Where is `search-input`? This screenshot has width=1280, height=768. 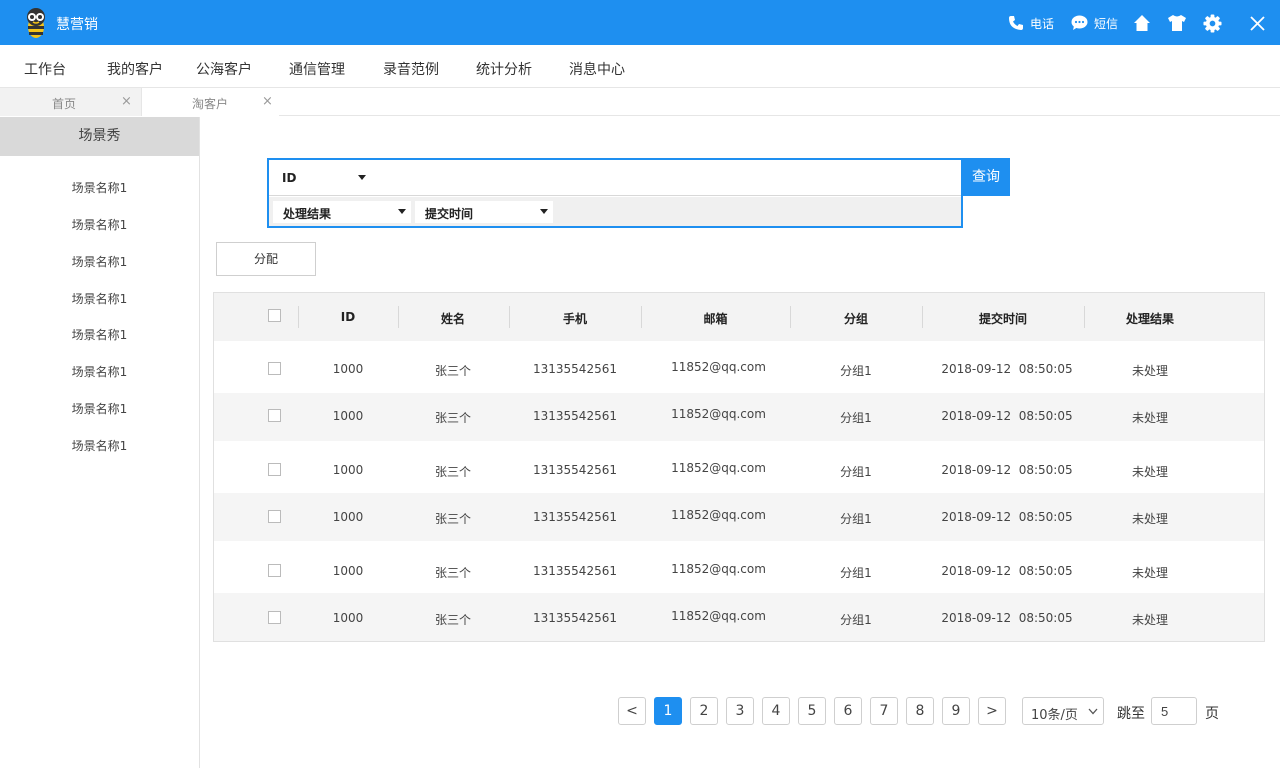 search-input is located at coordinates (664, 177).